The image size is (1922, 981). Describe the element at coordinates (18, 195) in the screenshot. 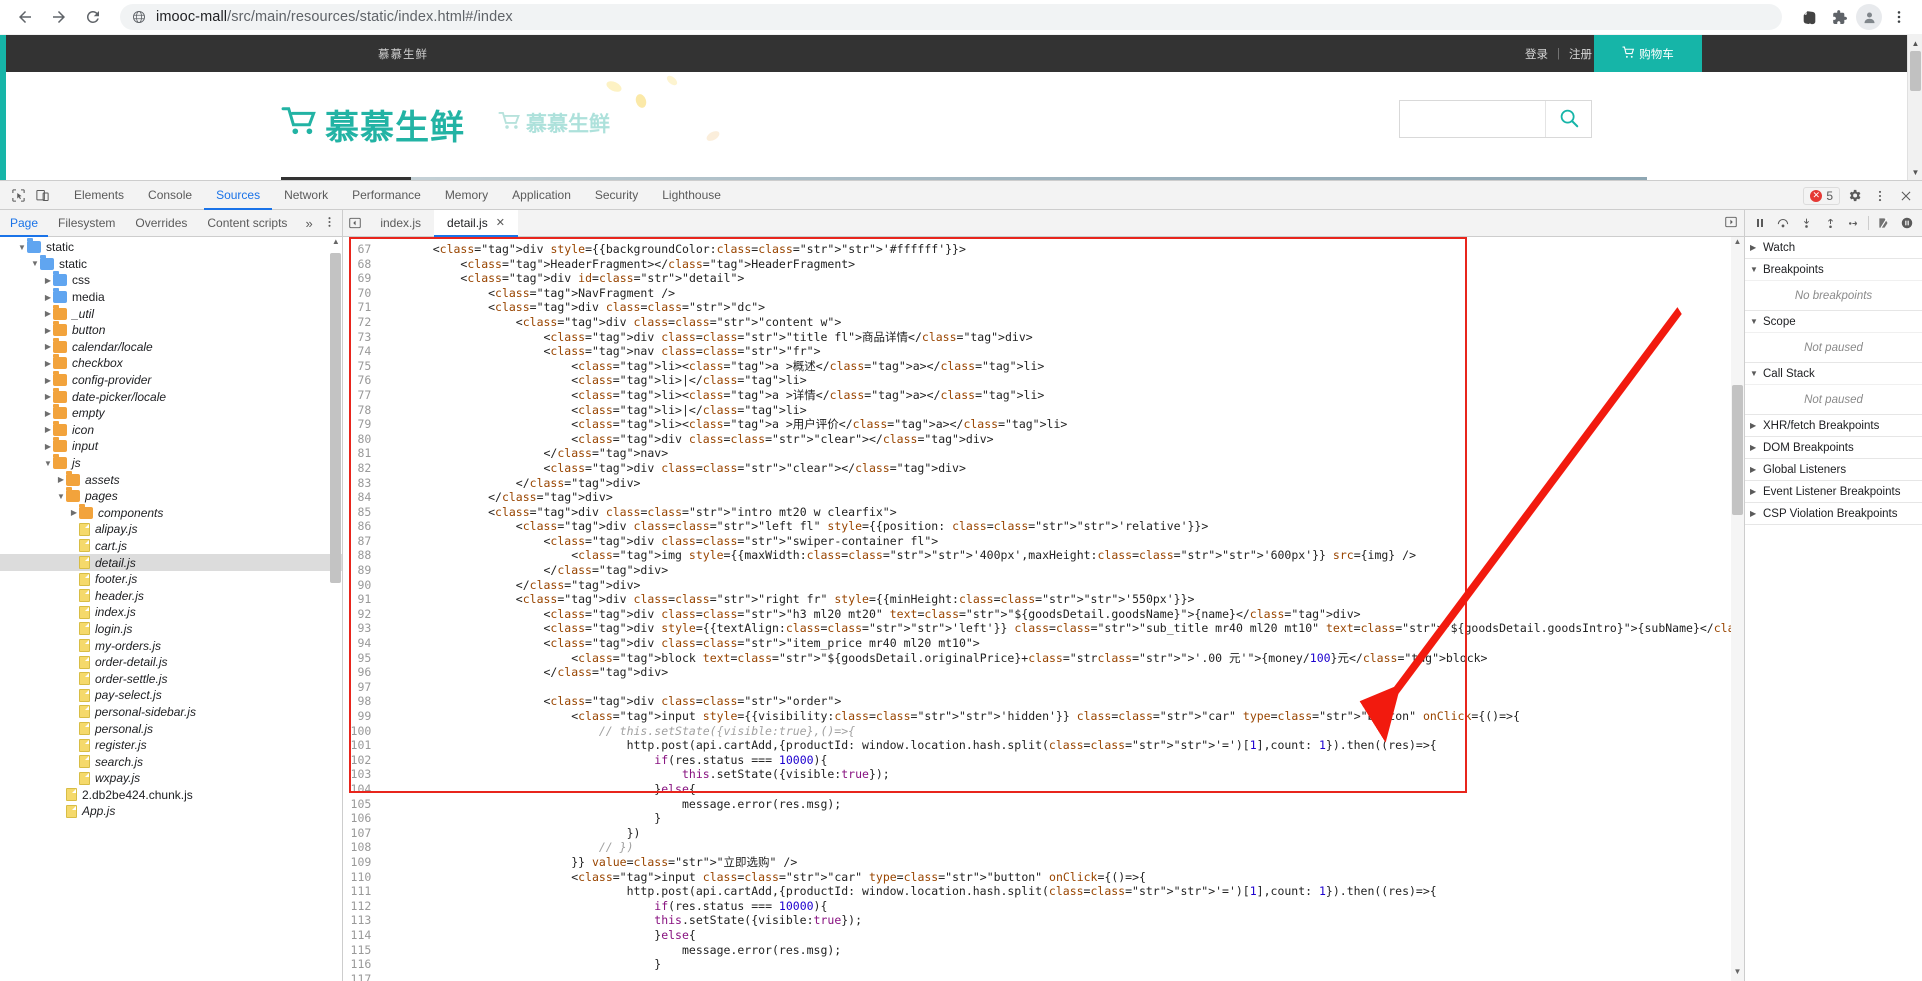

I see `inspect-element-icon` at that location.